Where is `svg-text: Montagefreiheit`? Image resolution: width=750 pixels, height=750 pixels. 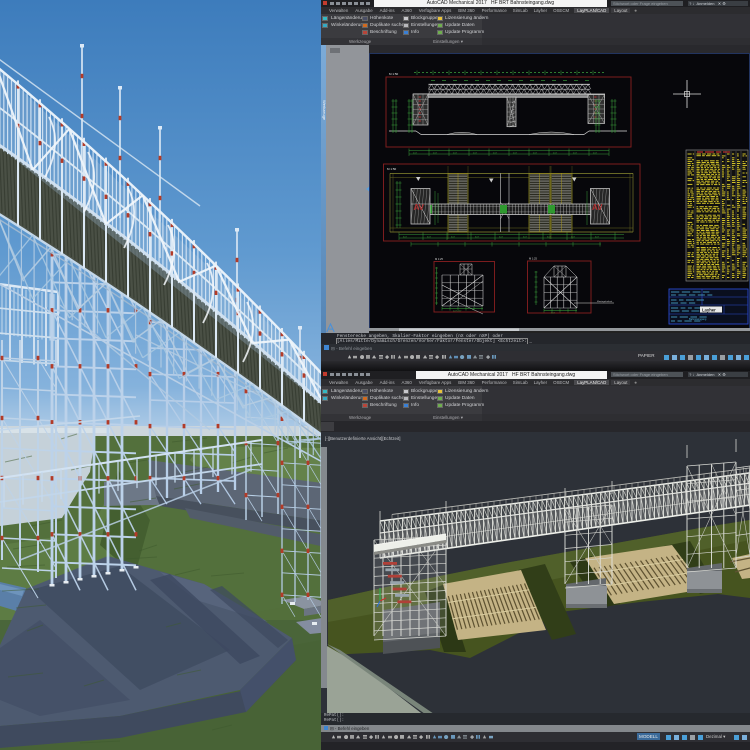
svg-text: Montagefreiheit is located at coordinates (604, 301).